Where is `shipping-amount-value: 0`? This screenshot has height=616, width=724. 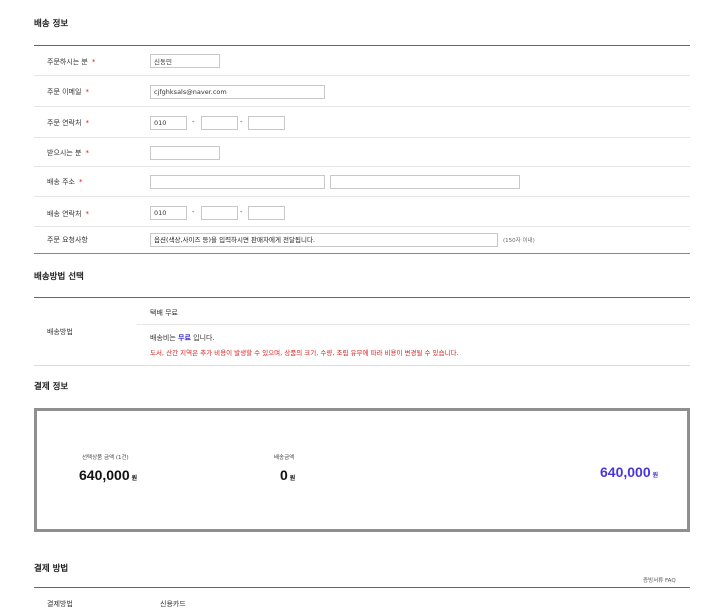 shipping-amount-value: 0 is located at coordinates (284, 475).